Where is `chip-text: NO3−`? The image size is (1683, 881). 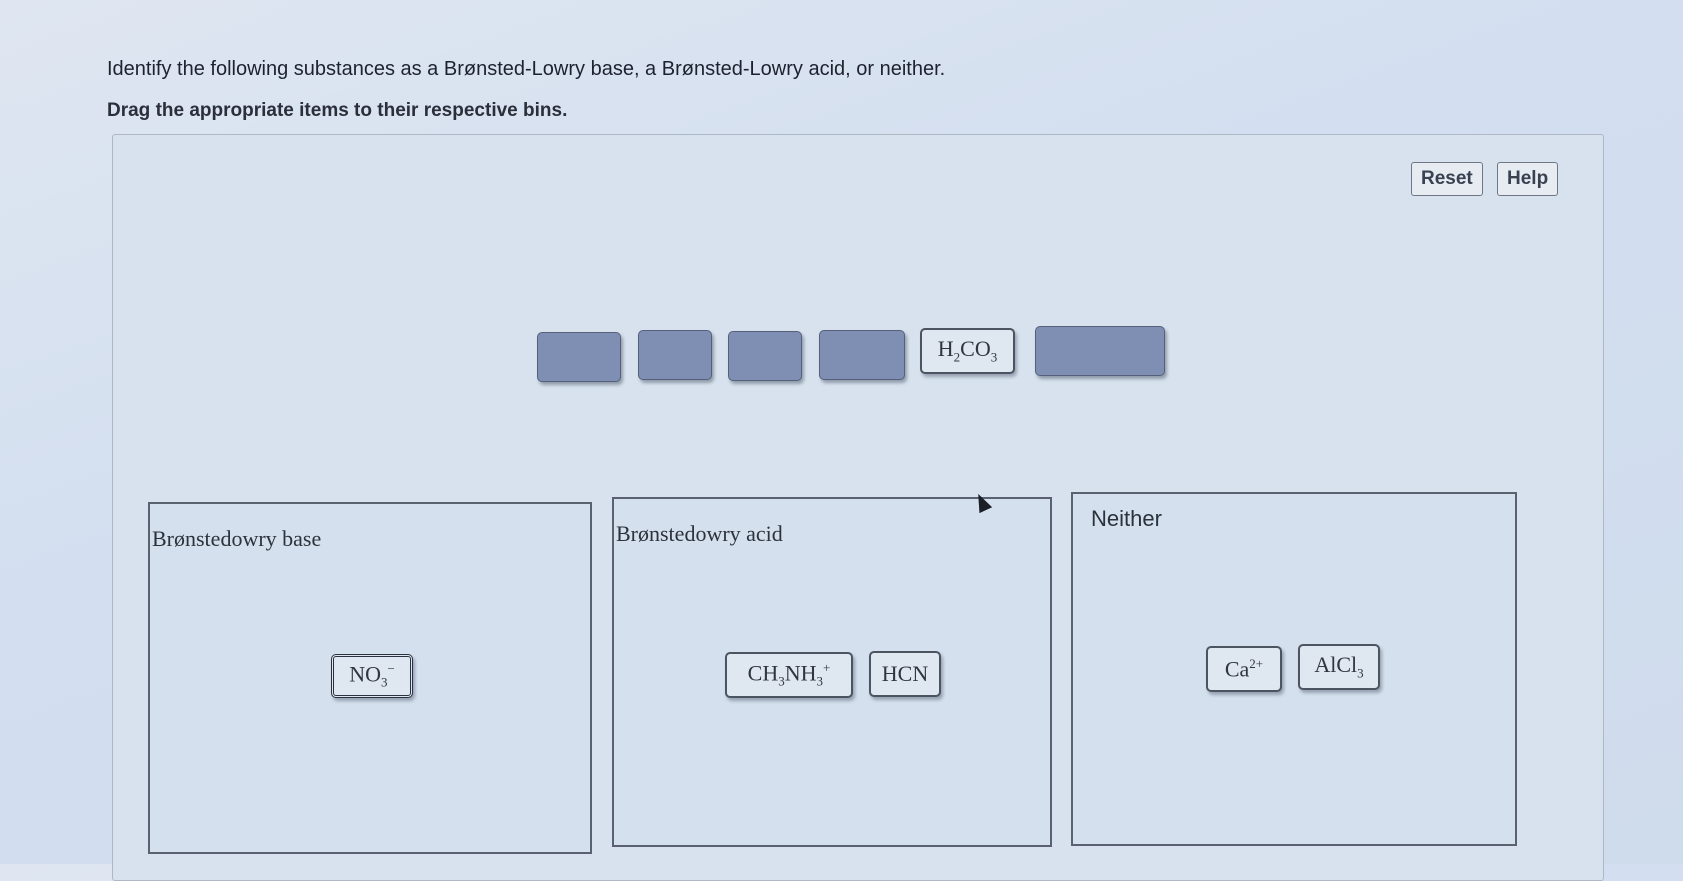 chip-text: NO3− is located at coordinates (372, 675).